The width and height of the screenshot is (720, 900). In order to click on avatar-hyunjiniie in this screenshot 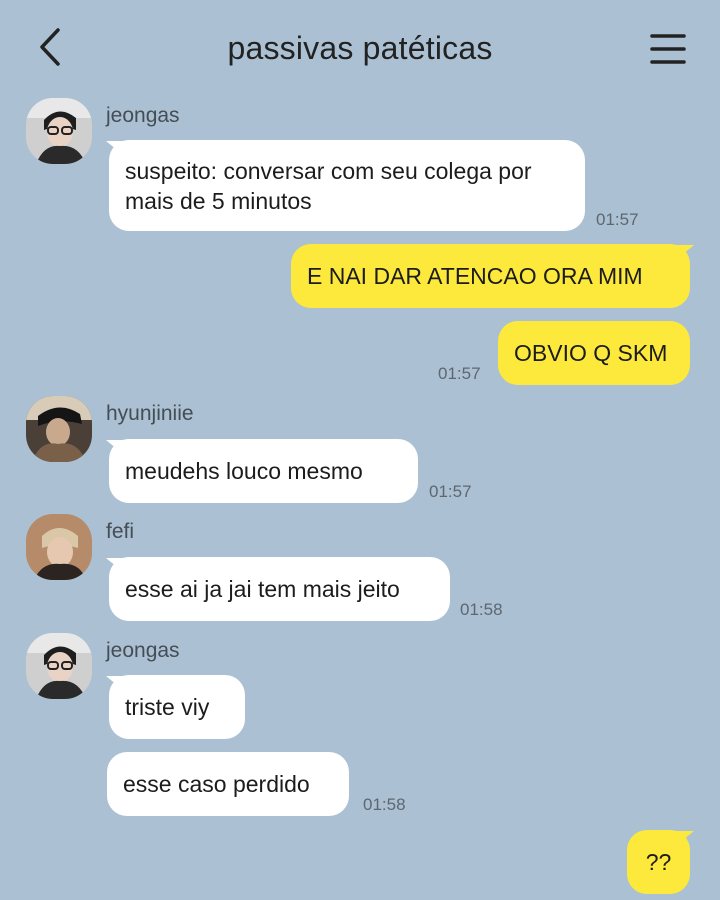, I will do `click(59, 429)`.